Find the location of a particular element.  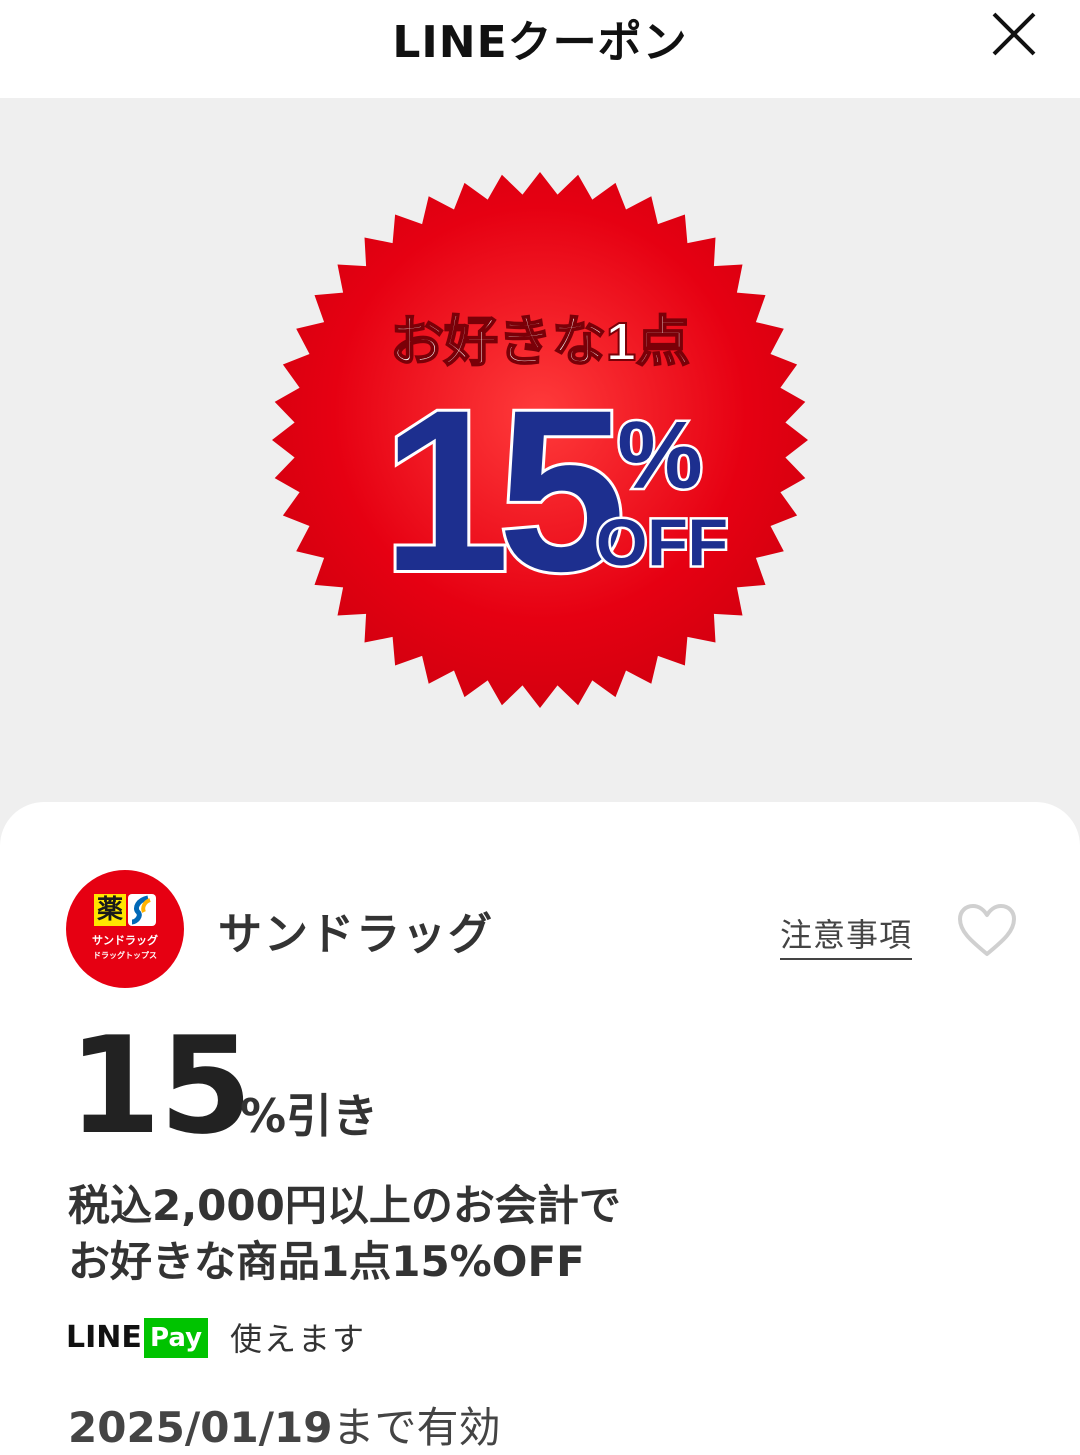

coupon-description: 税込2,000円以上のお会計で お好きな商品1点15%OFF is located at coordinates (344, 1234).